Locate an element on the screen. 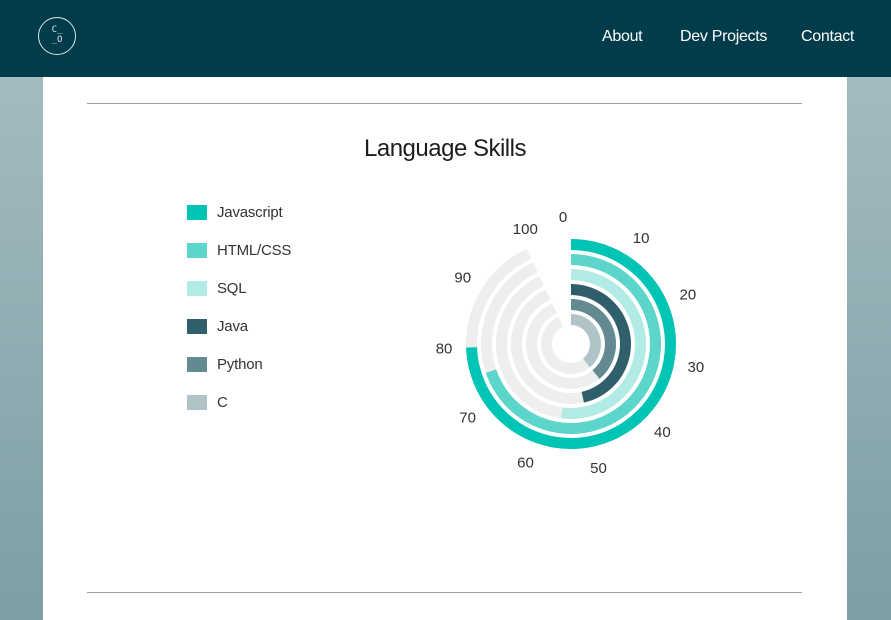 The image size is (891, 620). logo: C_ _O is located at coordinates (57, 36).